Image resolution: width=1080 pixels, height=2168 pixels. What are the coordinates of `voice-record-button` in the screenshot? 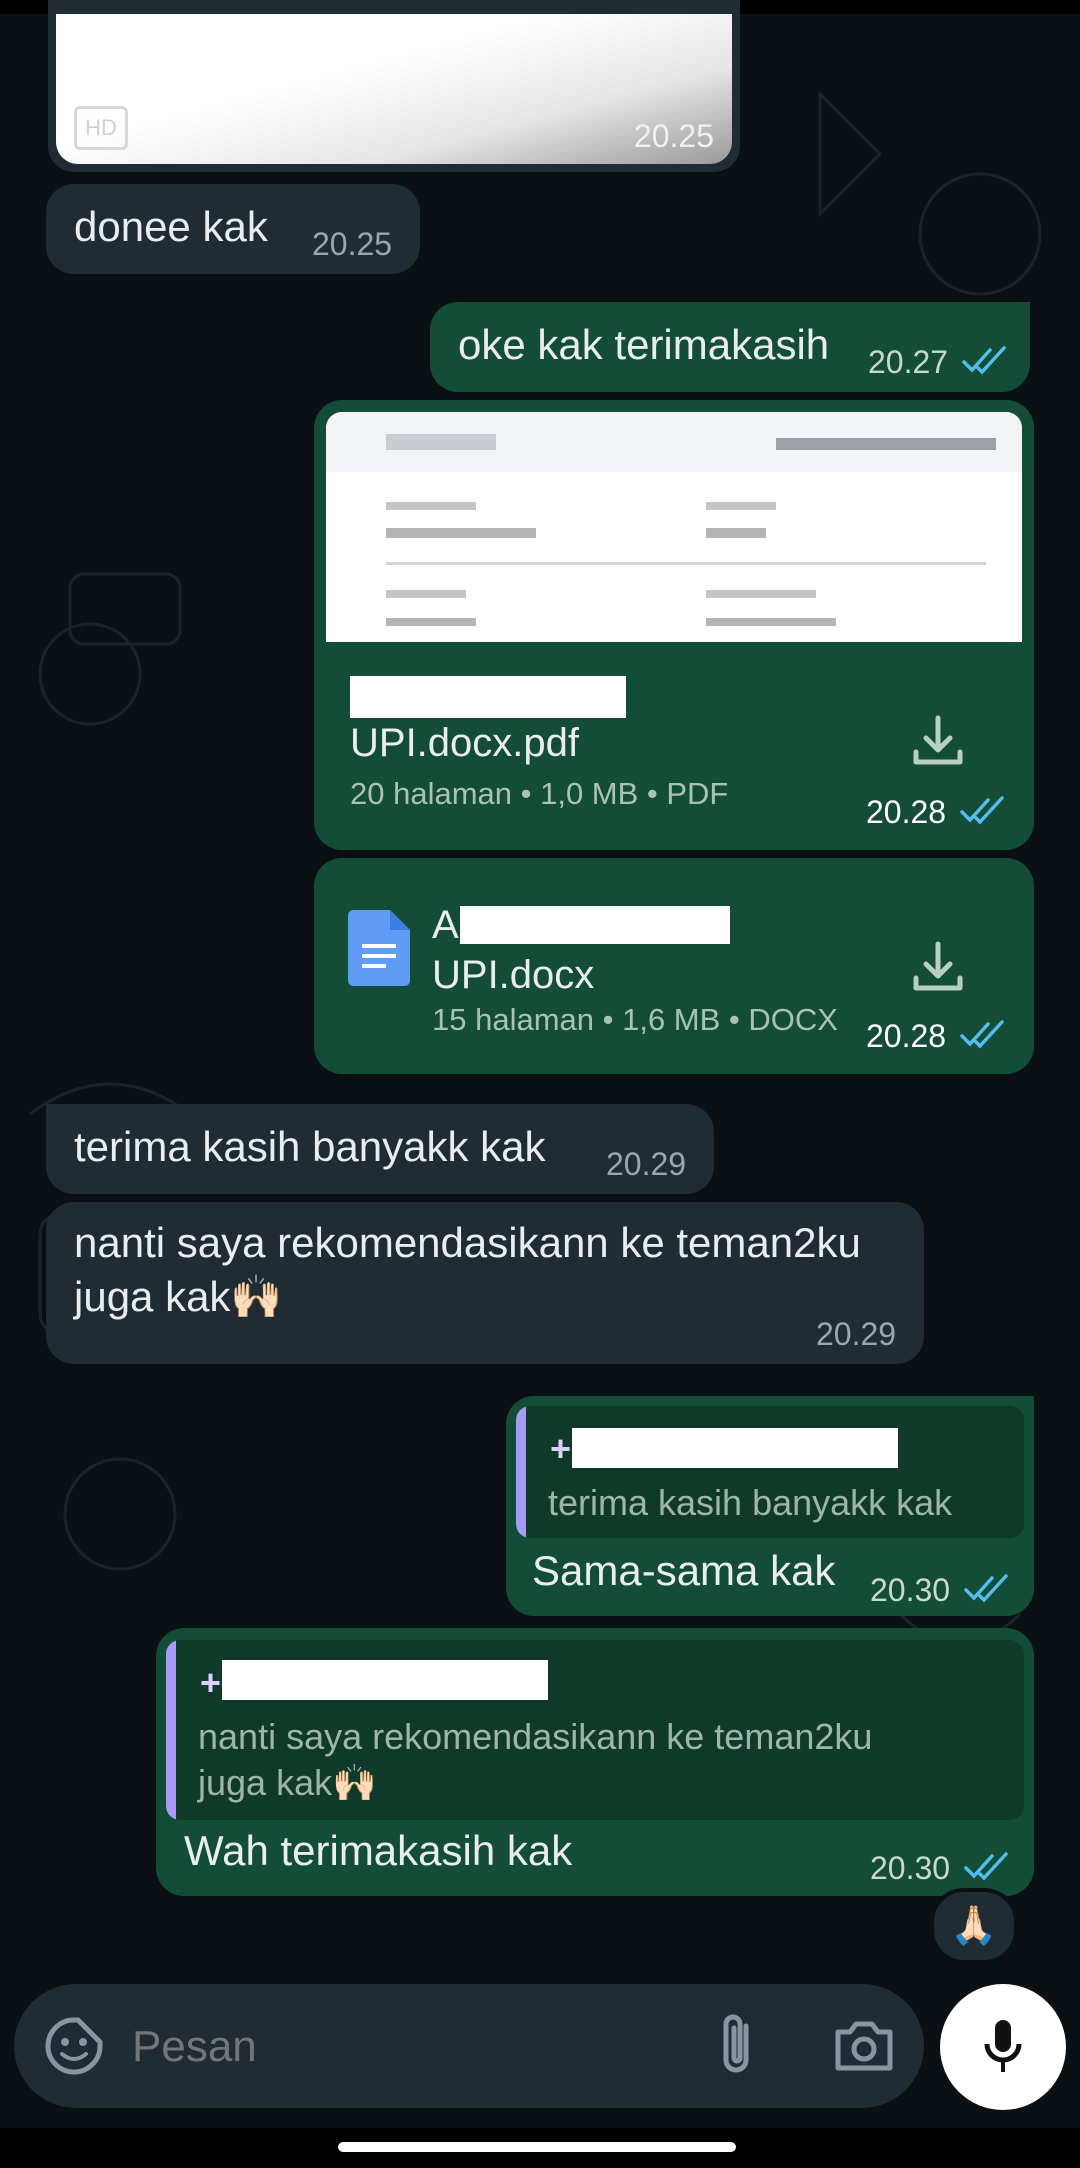 It's located at (1003, 2047).